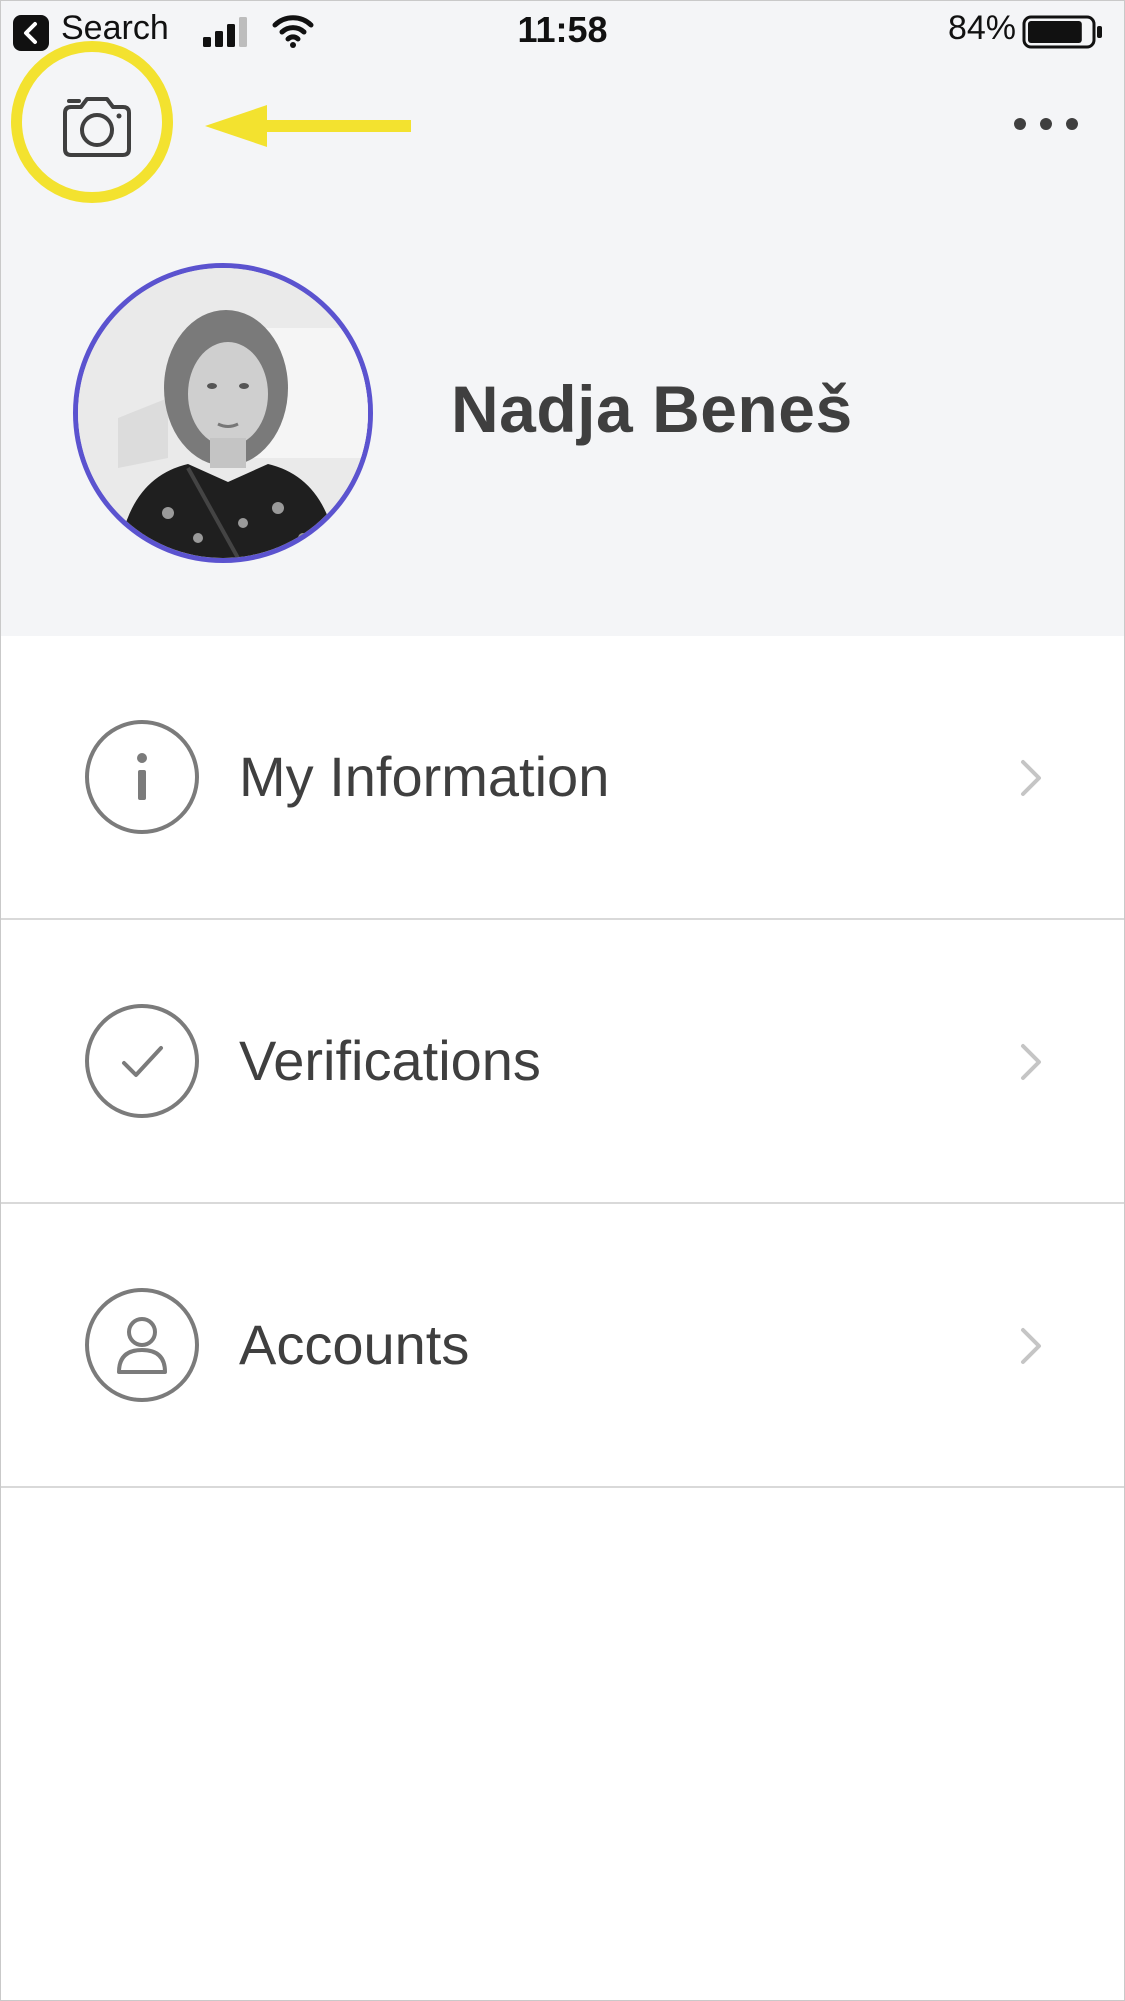 Image resolution: width=1125 pixels, height=2001 pixels. What do you see at coordinates (981, 28) in the screenshot?
I see `battery-percentage: 84%` at bounding box center [981, 28].